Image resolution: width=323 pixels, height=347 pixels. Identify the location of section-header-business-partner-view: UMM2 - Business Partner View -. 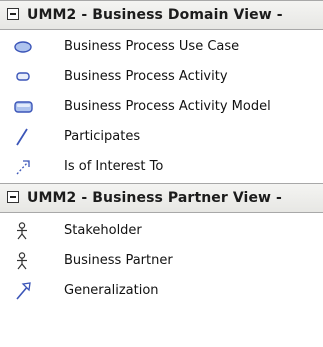
(161, 198).